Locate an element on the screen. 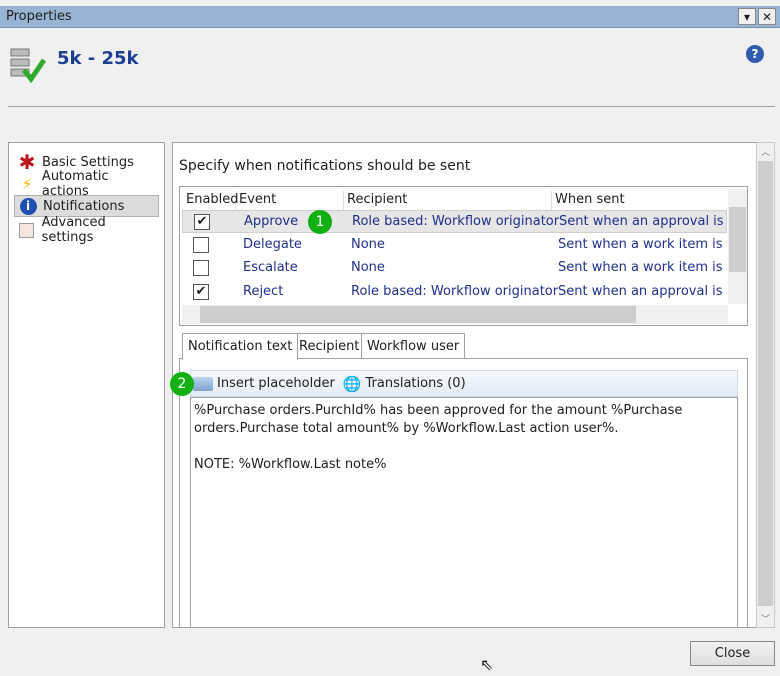  tab-notification-text: Notification text is located at coordinates (240, 346).